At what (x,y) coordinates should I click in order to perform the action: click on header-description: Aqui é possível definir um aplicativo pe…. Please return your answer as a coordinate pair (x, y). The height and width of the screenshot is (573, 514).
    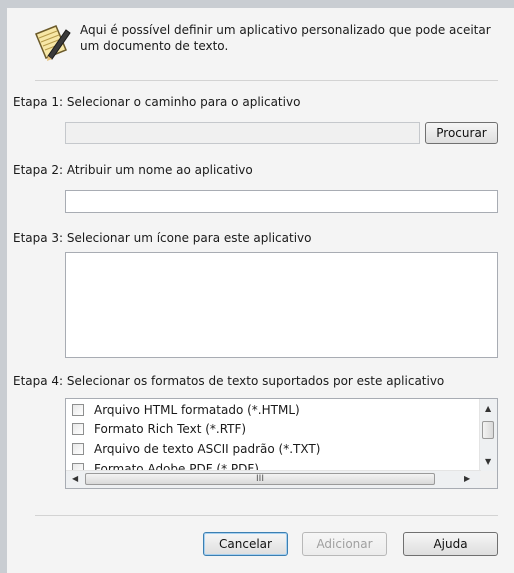
    Looking at the image, I should click on (285, 38).